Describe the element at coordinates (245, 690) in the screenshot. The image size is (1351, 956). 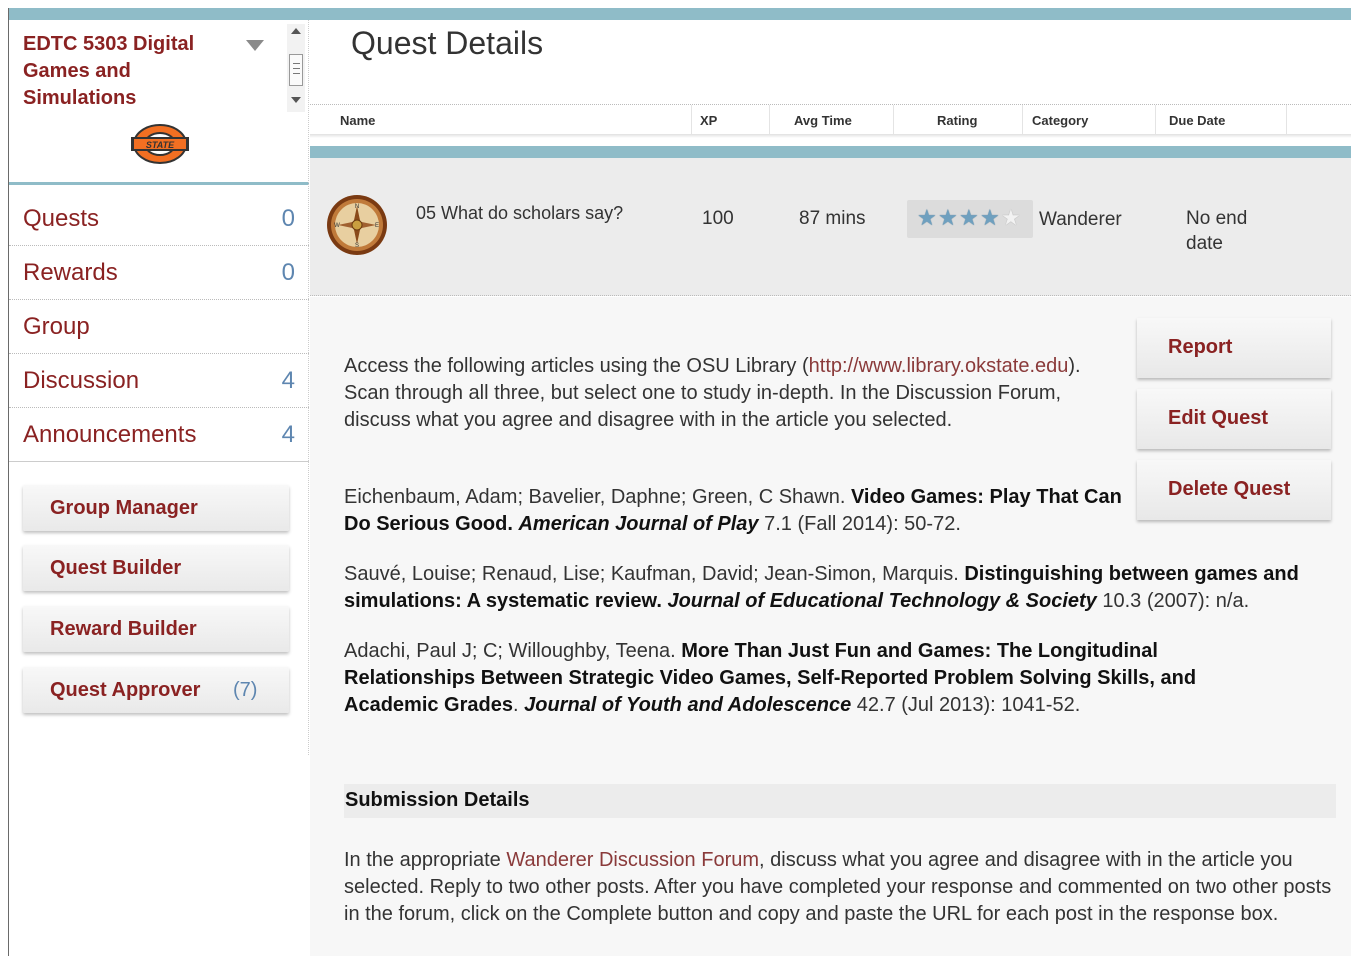
I see `pending-count-badge: (7)` at that location.